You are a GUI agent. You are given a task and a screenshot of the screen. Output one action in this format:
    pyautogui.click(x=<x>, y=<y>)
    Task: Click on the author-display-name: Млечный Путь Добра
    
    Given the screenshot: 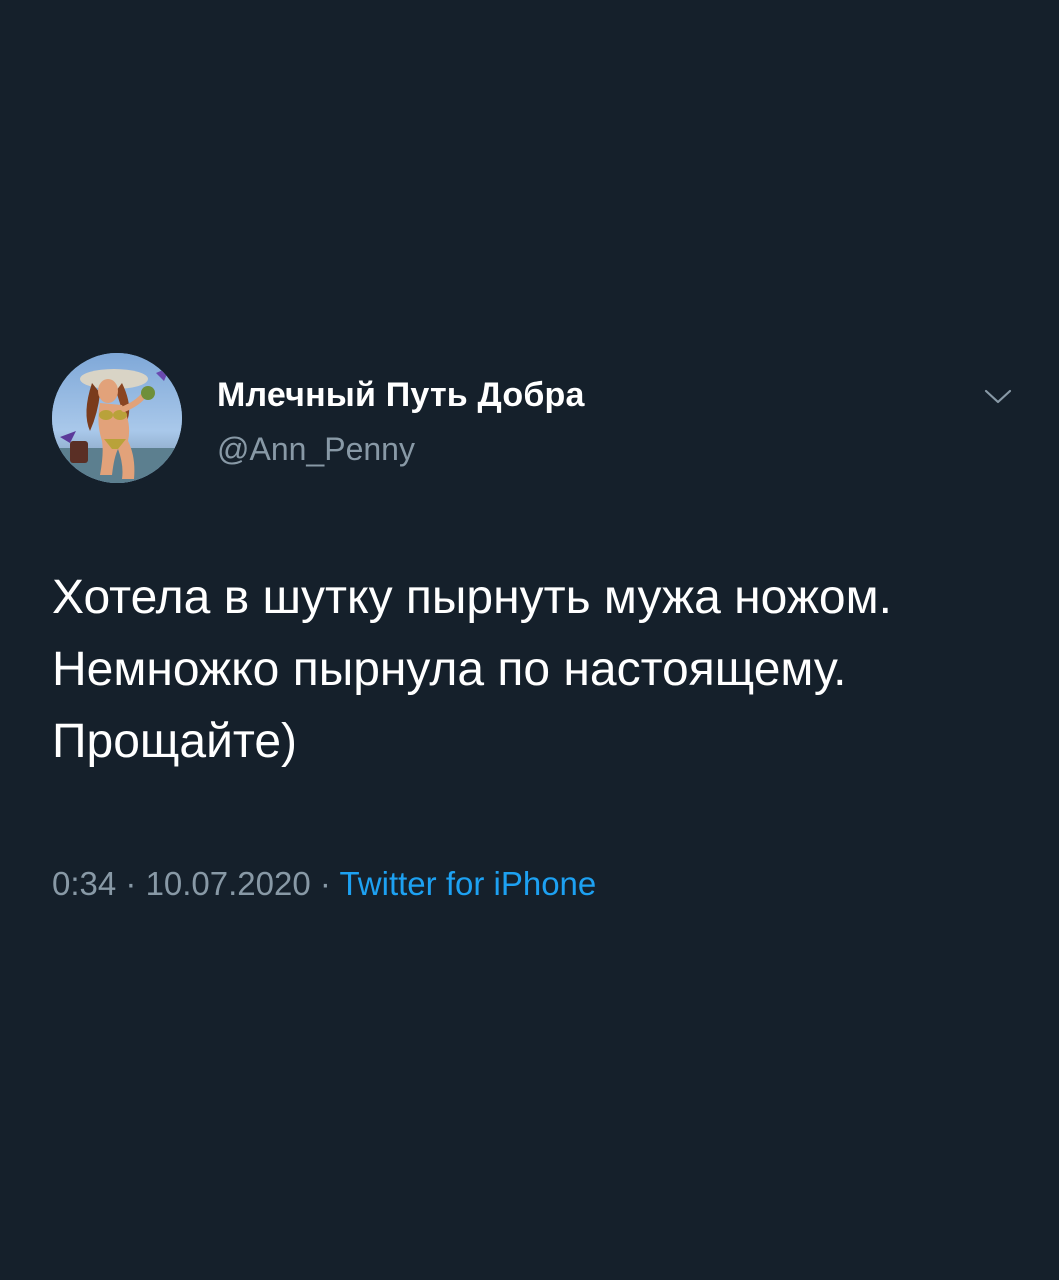 What is the action you would take?
    pyautogui.click(x=401, y=395)
    